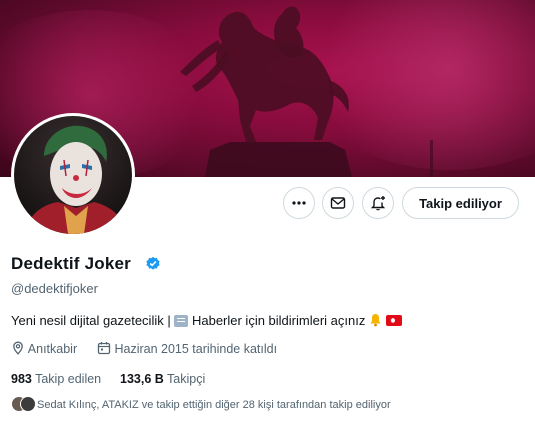  I want to click on joker-avatar-image, so click(75, 179).